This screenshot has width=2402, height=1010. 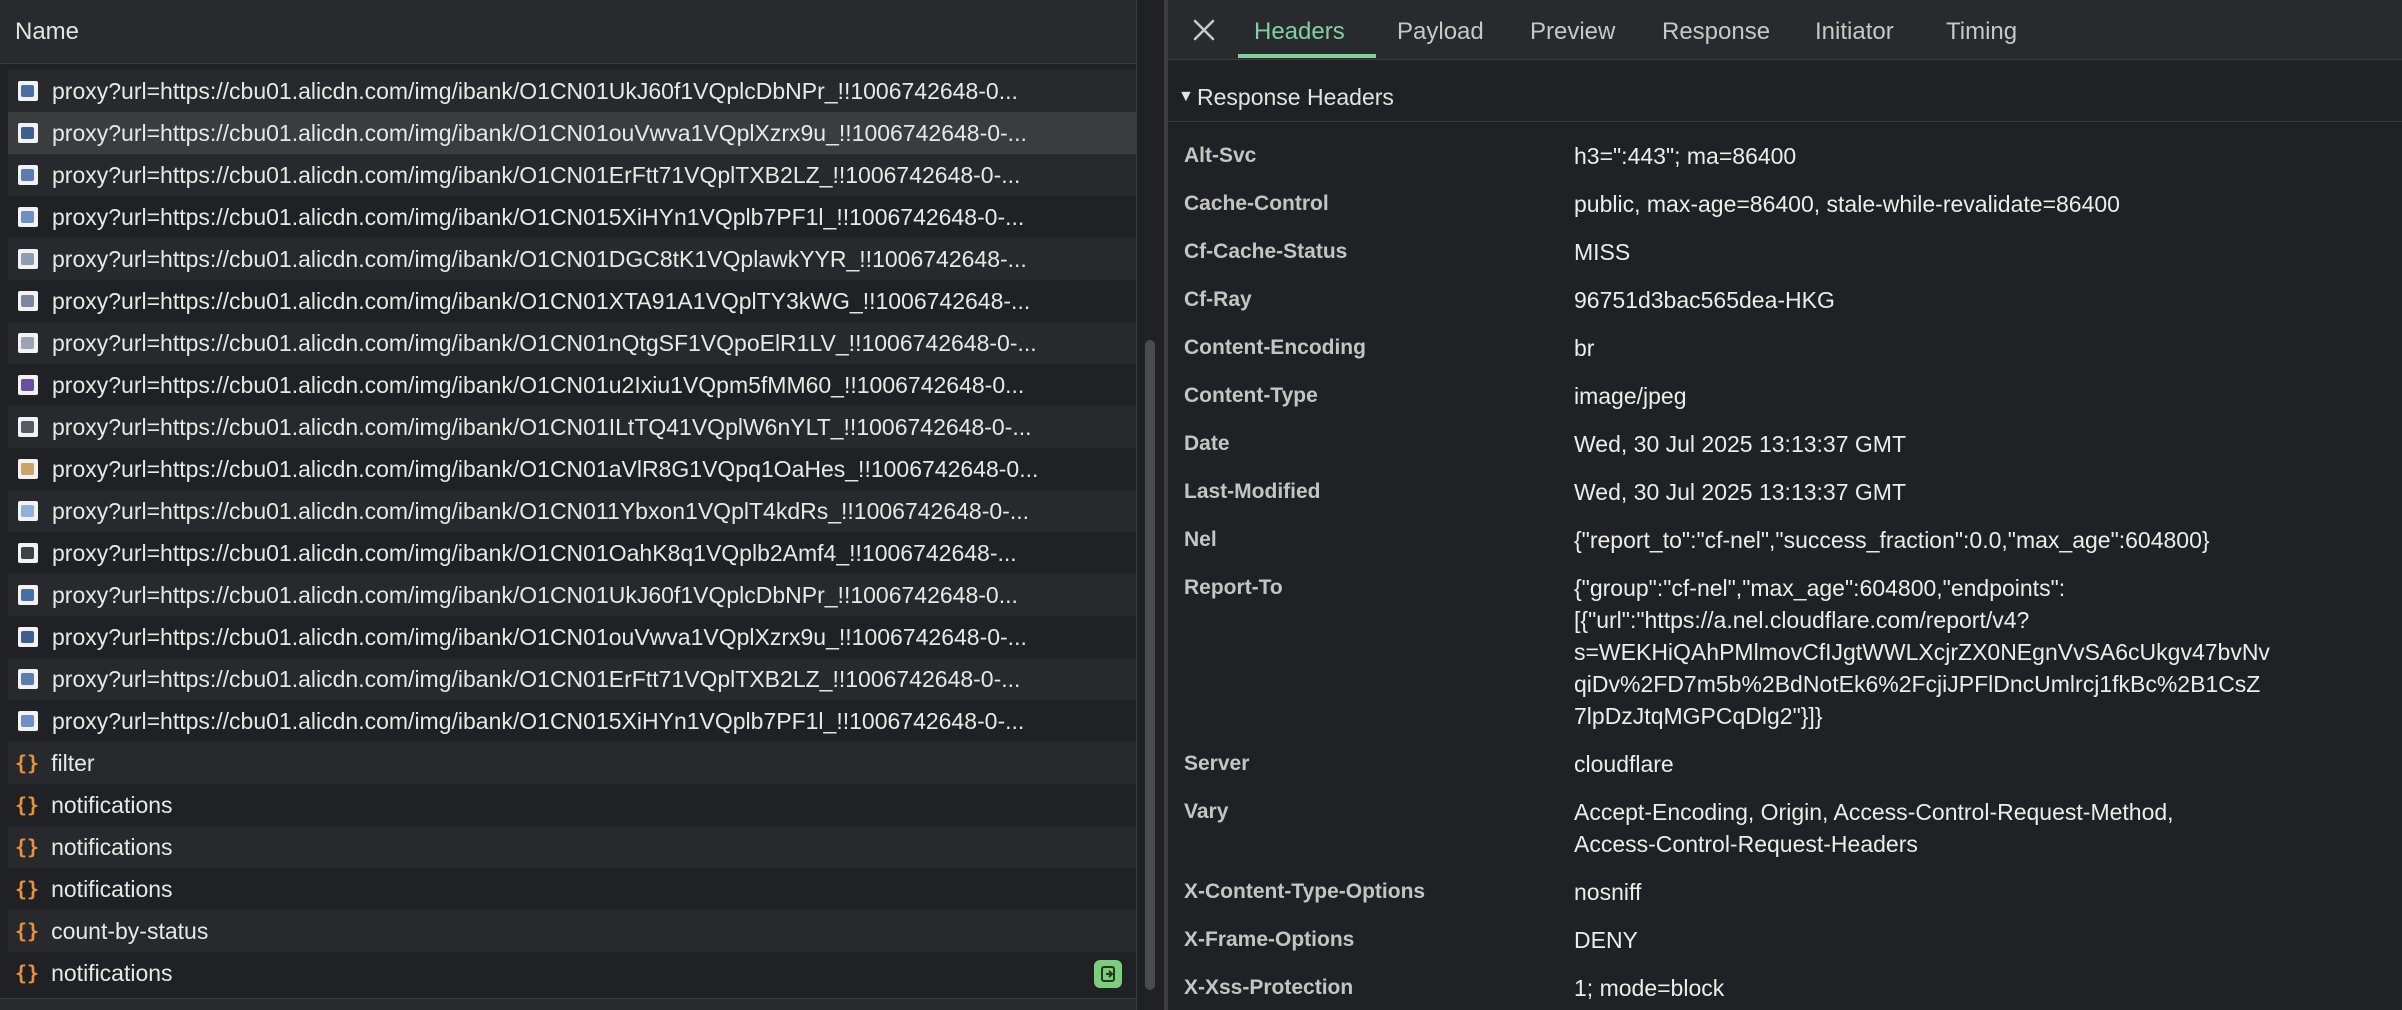 I want to click on request-row: {} count-by-status, so click(x=572, y=931).